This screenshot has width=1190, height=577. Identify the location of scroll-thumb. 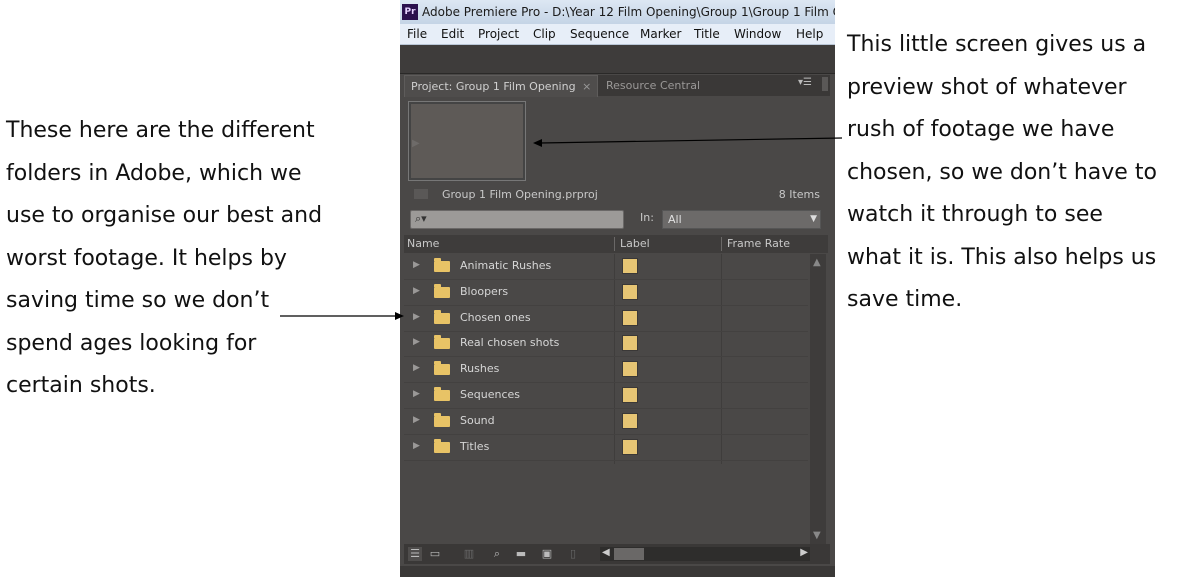
(629, 554).